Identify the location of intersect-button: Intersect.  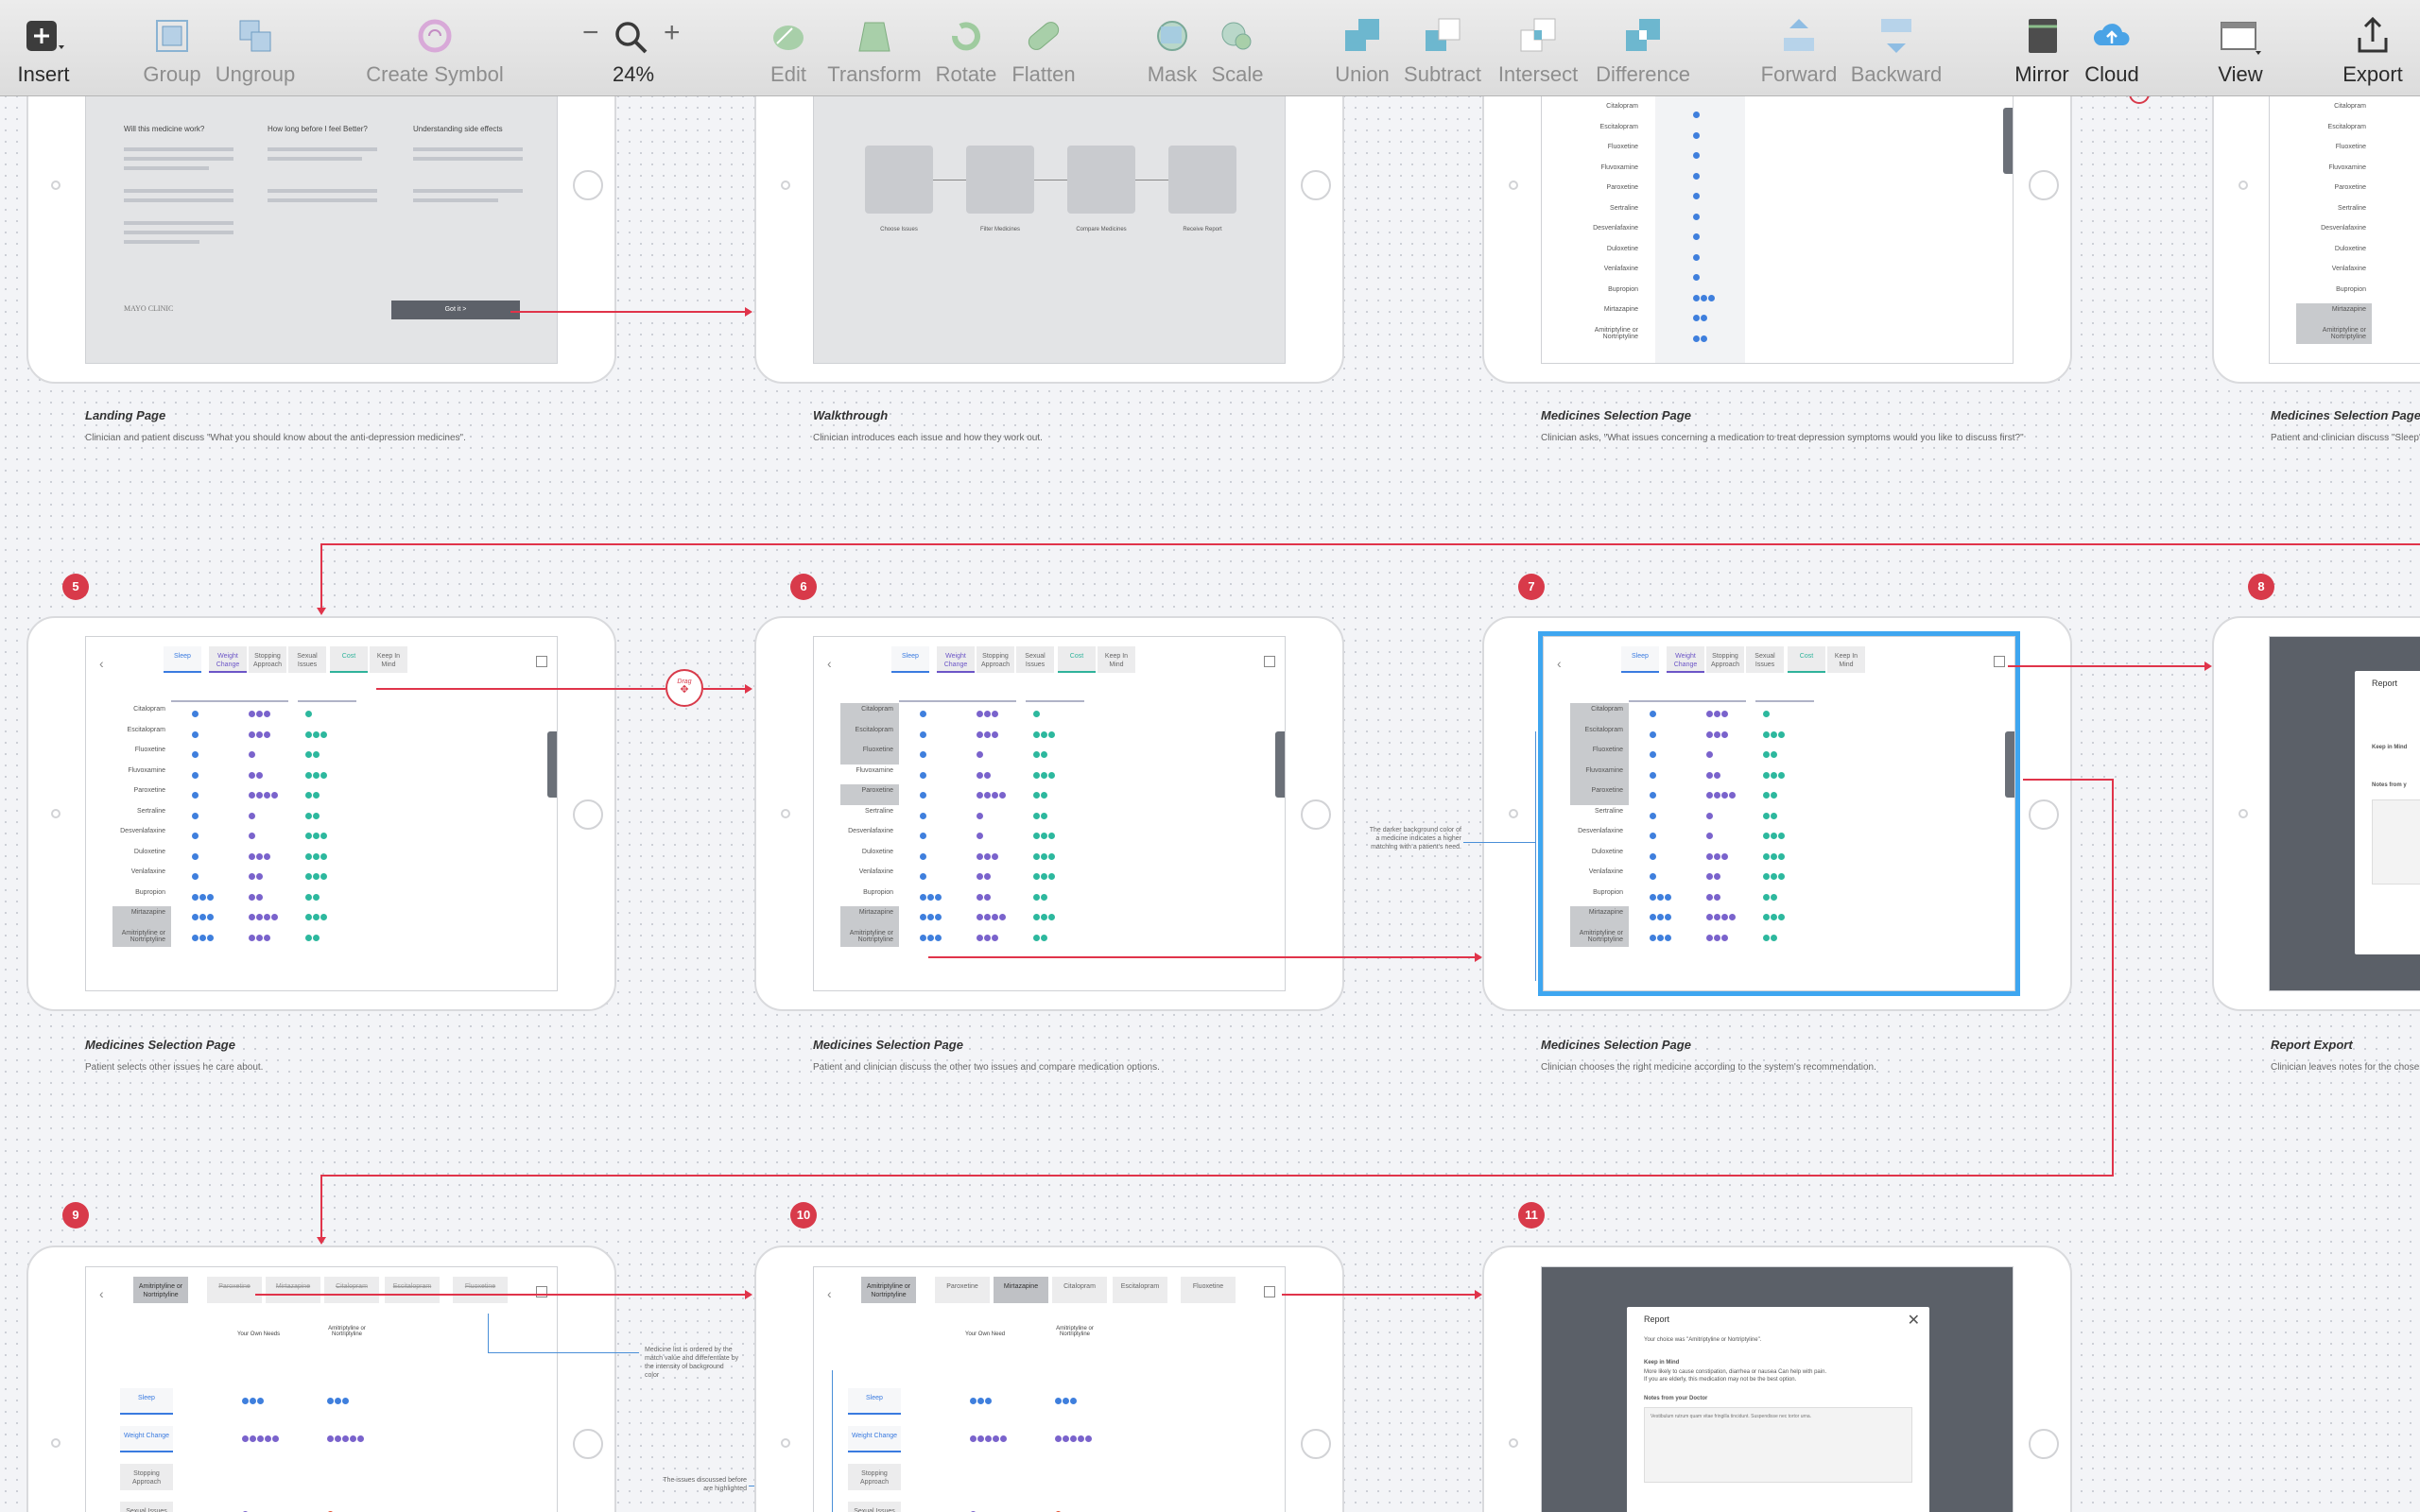
(1538, 48).